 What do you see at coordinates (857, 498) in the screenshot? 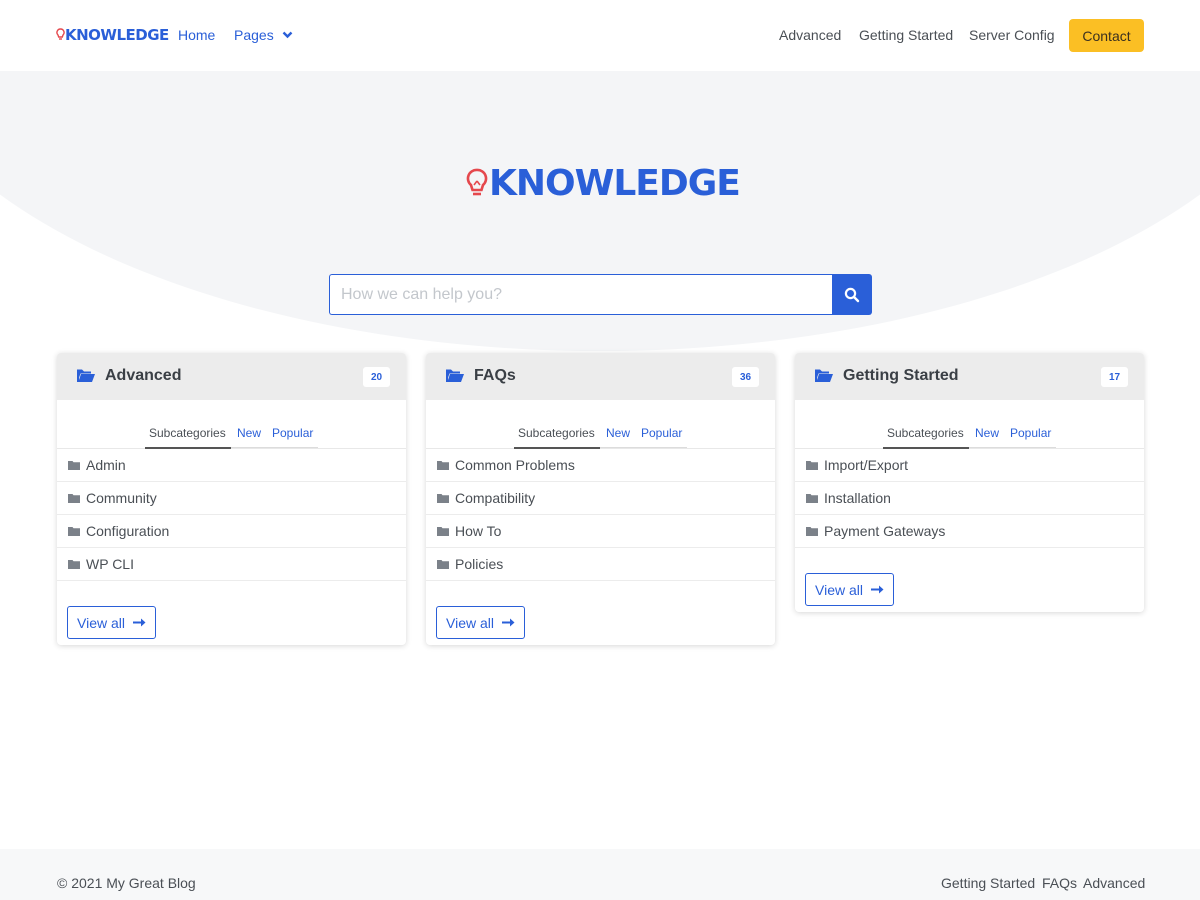
I see `list-item-label: Installation` at bounding box center [857, 498].